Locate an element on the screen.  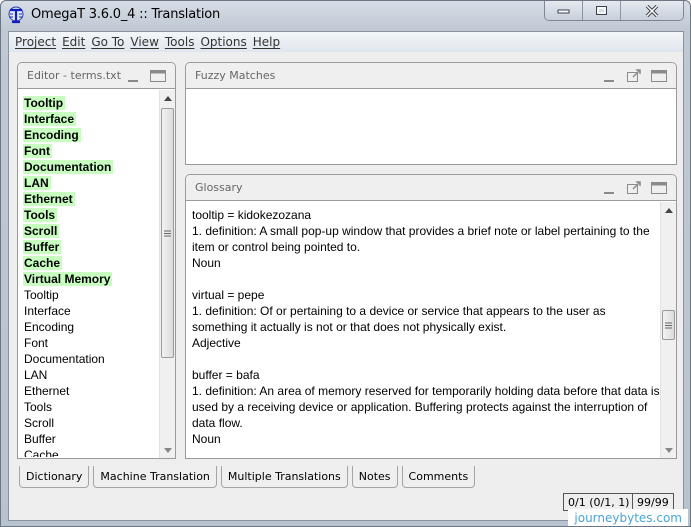
editor-term: Buffer is located at coordinates (91, 439).